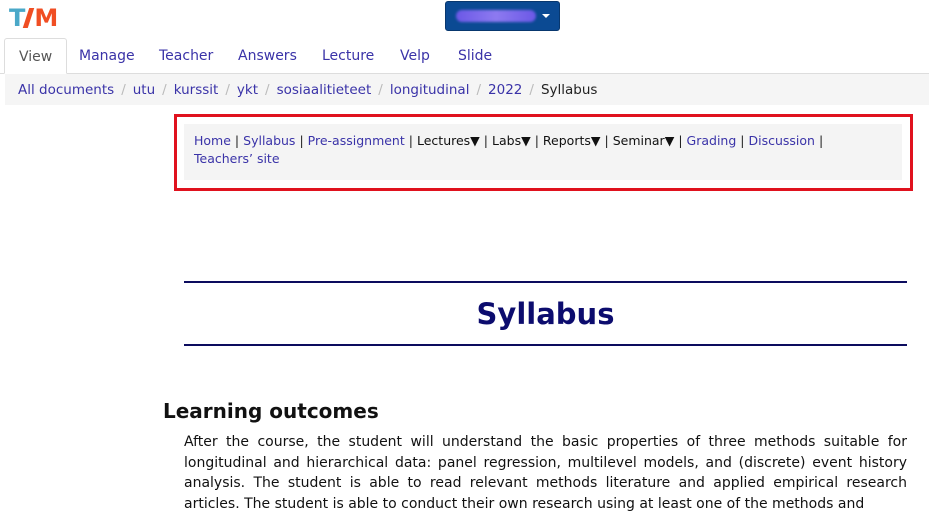  What do you see at coordinates (782, 140) in the screenshot?
I see `course-nav-discussion: Discussion` at bounding box center [782, 140].